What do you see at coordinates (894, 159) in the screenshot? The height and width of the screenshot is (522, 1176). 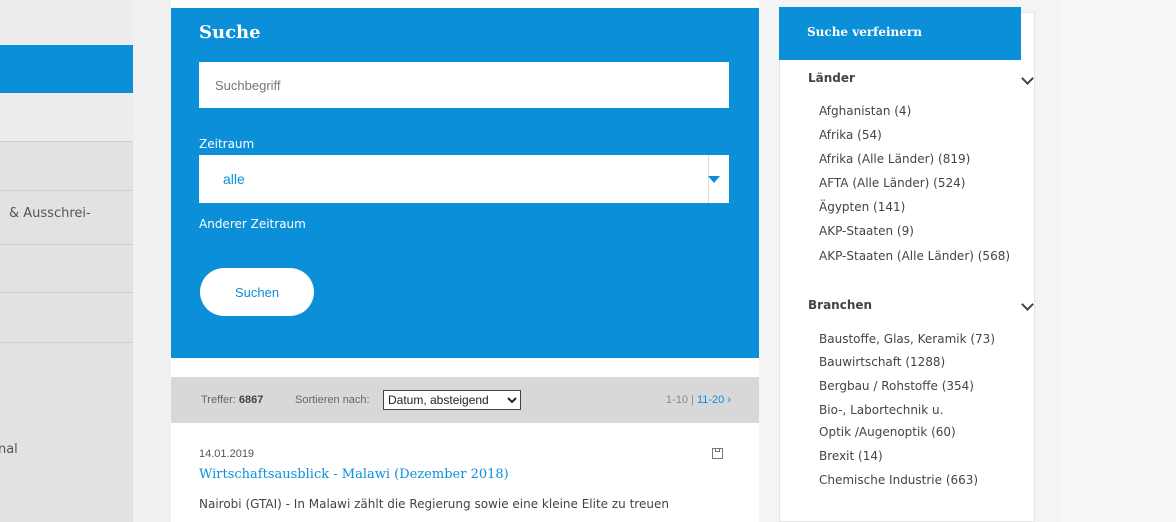 I see `filter-item: Afrika (Alle Länder) (819)` at bounding box center [894, 159].